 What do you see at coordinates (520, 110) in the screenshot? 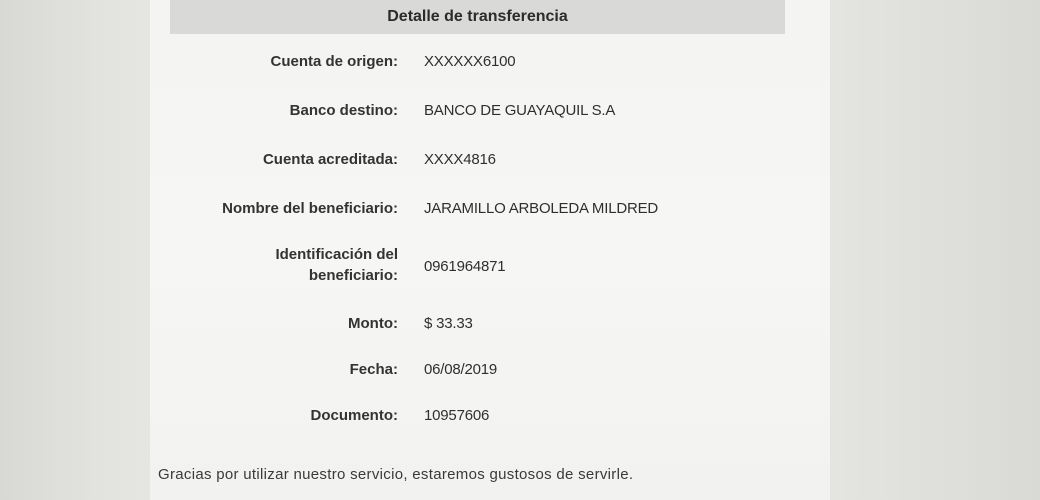
I see `destination-bank-value: BANCO DE GUAYAQUIL S.A` at bounding box center [520, 110].